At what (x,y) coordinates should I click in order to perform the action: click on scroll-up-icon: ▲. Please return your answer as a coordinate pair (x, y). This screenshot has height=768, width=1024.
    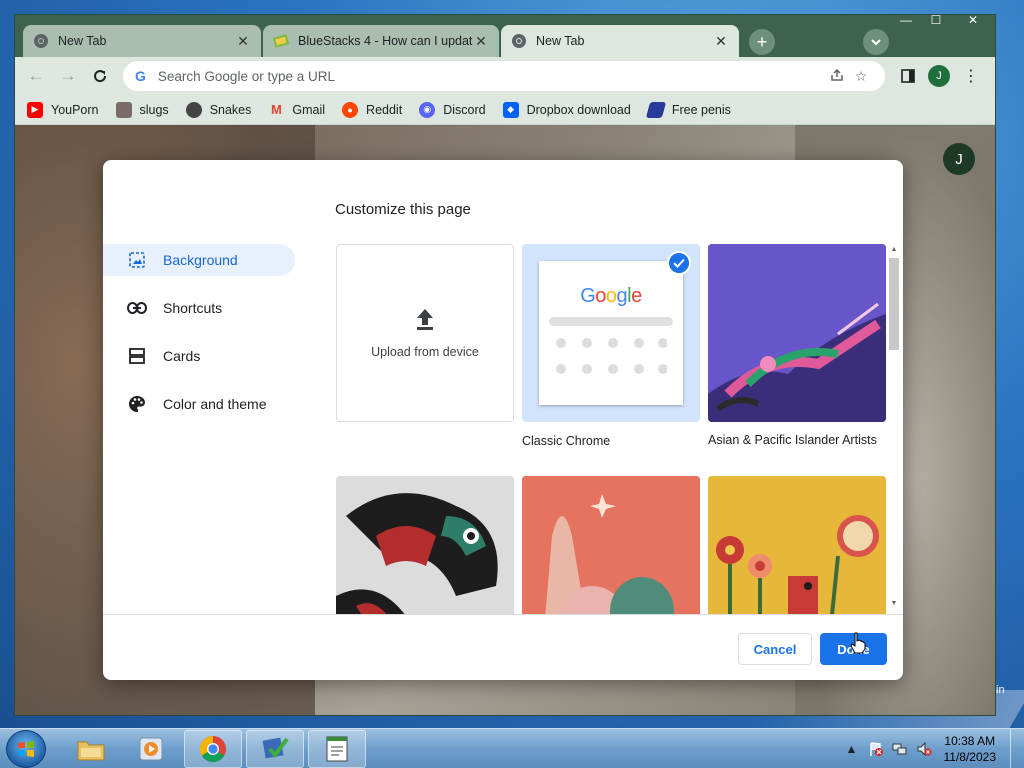
    Looking at the image, I should click on (894, 251).